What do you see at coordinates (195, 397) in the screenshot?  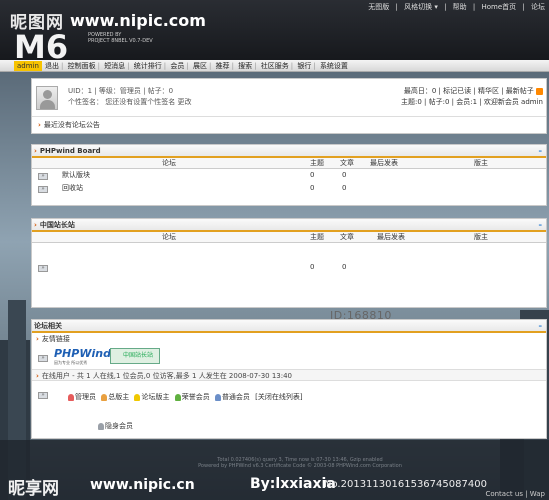 I see `legend-honor-member: 荣誉会员` at bounding box center [195, 397].